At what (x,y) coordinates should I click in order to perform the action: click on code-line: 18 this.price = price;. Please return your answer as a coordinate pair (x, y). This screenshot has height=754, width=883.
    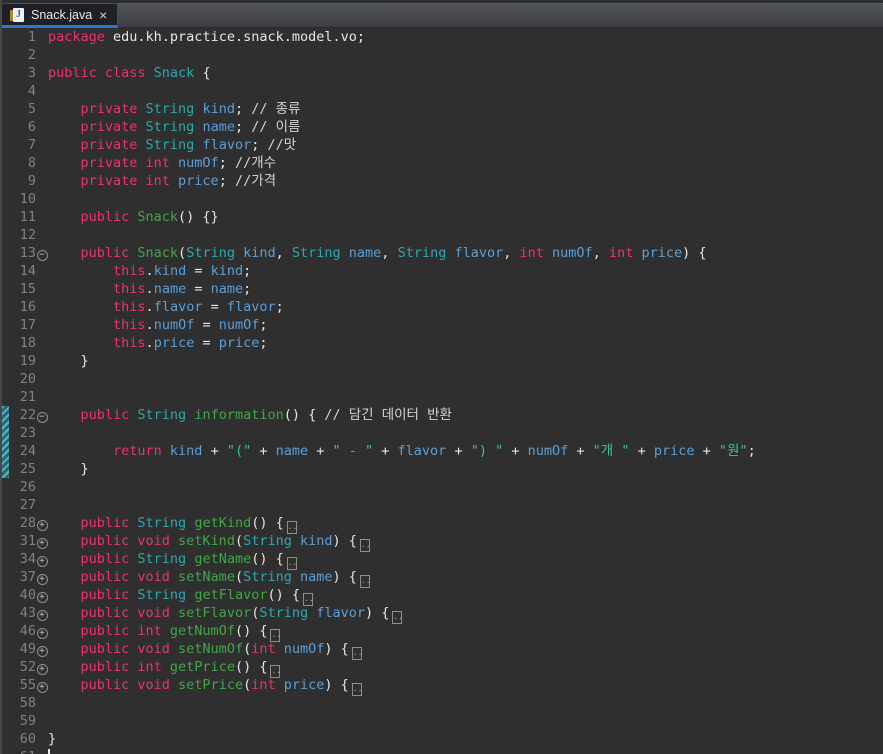
    Looking at the image, I should click on (442, 343).